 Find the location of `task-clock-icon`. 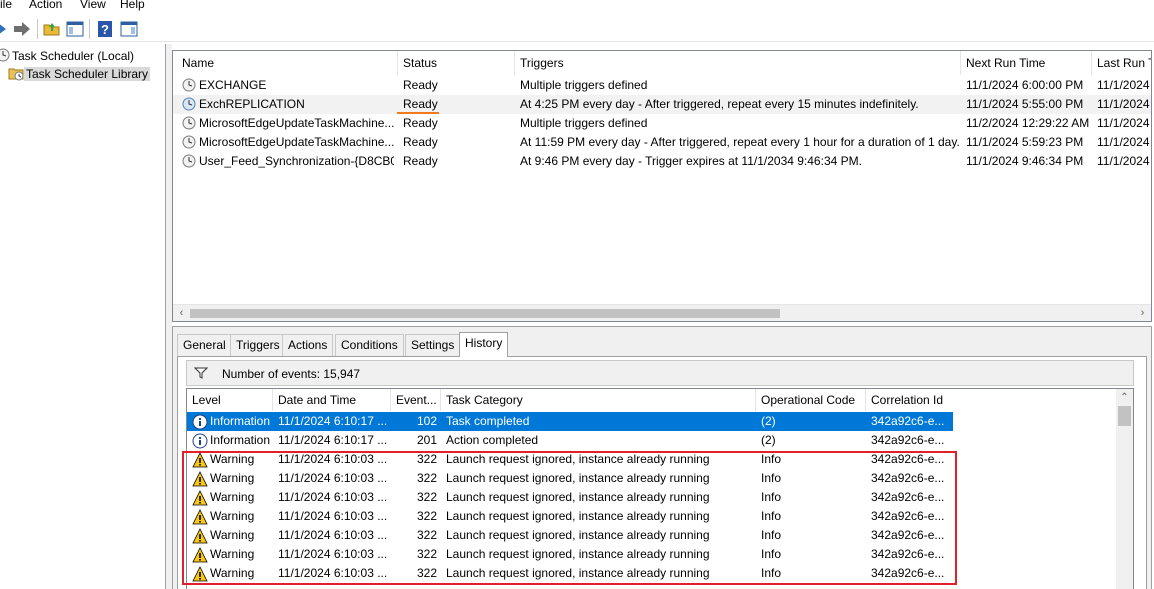

task-clock-icon is located at coordinates (189, 163).